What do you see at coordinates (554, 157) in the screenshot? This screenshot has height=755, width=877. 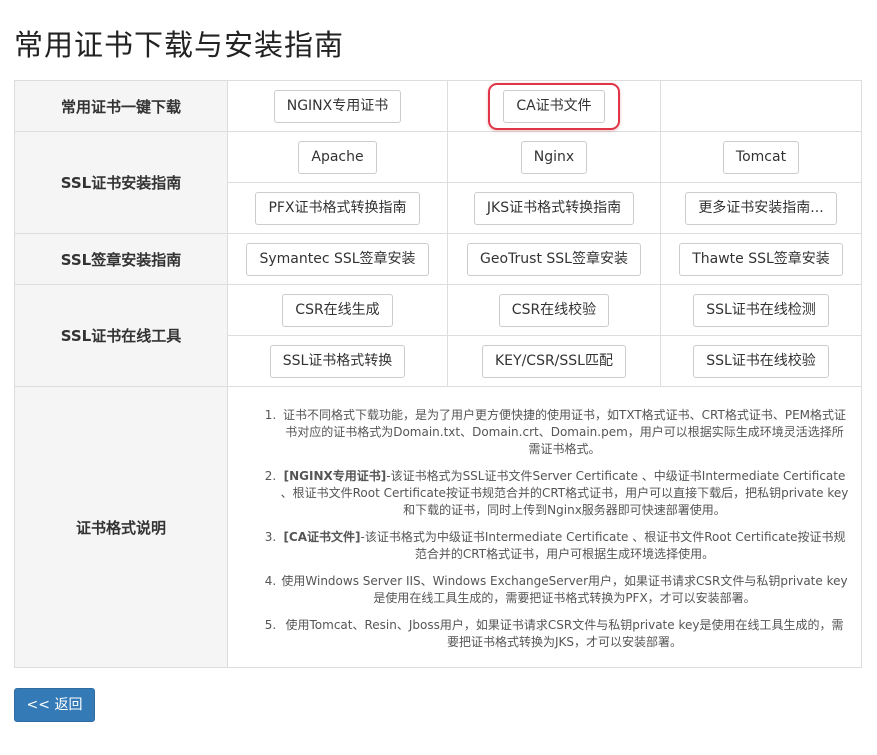 I see `nginx-guide-button: Nginx` at bounding box center [554, 157].